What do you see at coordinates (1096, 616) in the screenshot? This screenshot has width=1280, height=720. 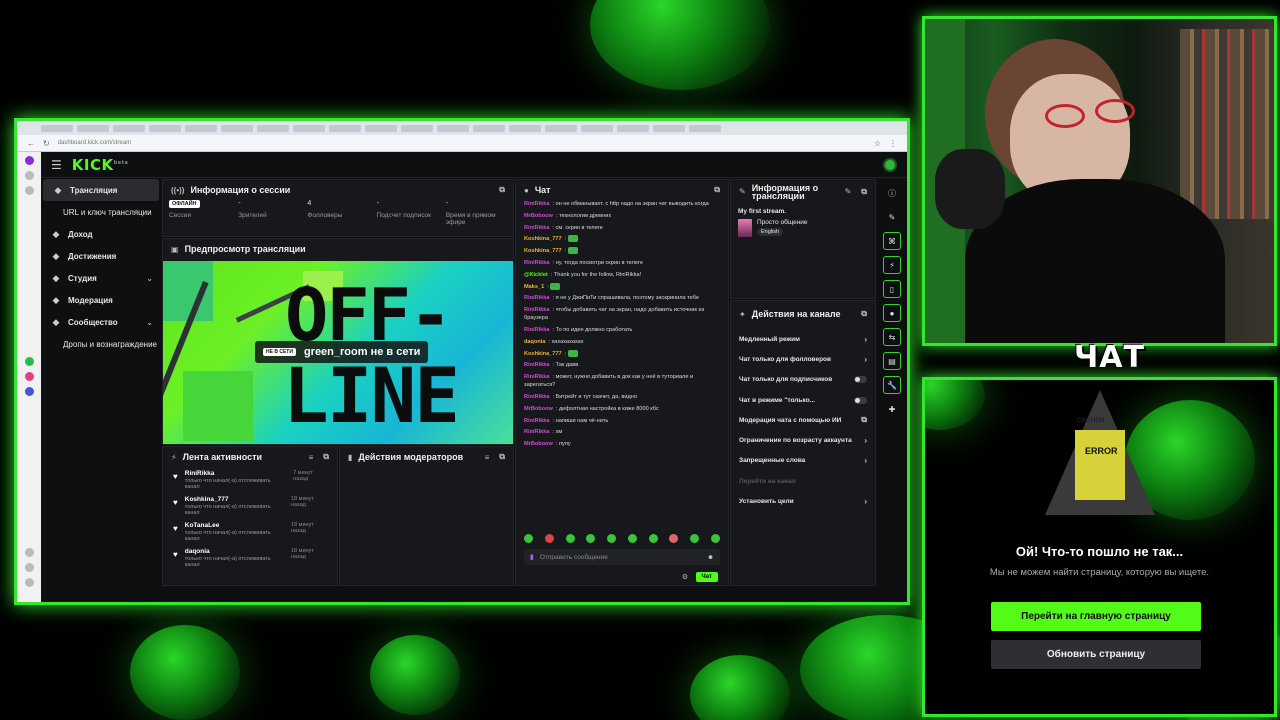 I see `go-home-button: Перейти на главную страницу` at bounding box center [1096, 616].